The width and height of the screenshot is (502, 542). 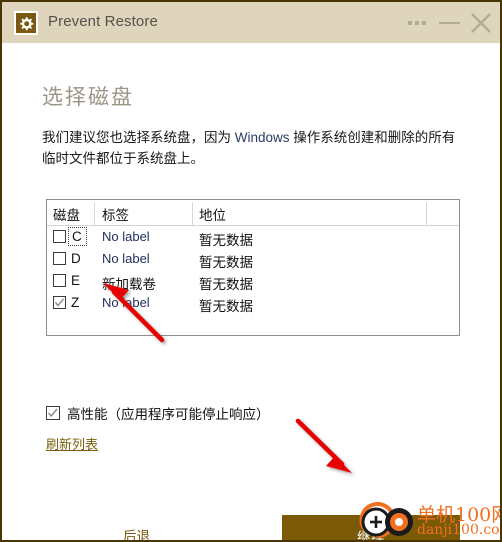 I want to click on watermark: 单机100网 danji100.com, so click(x=429, y=520).